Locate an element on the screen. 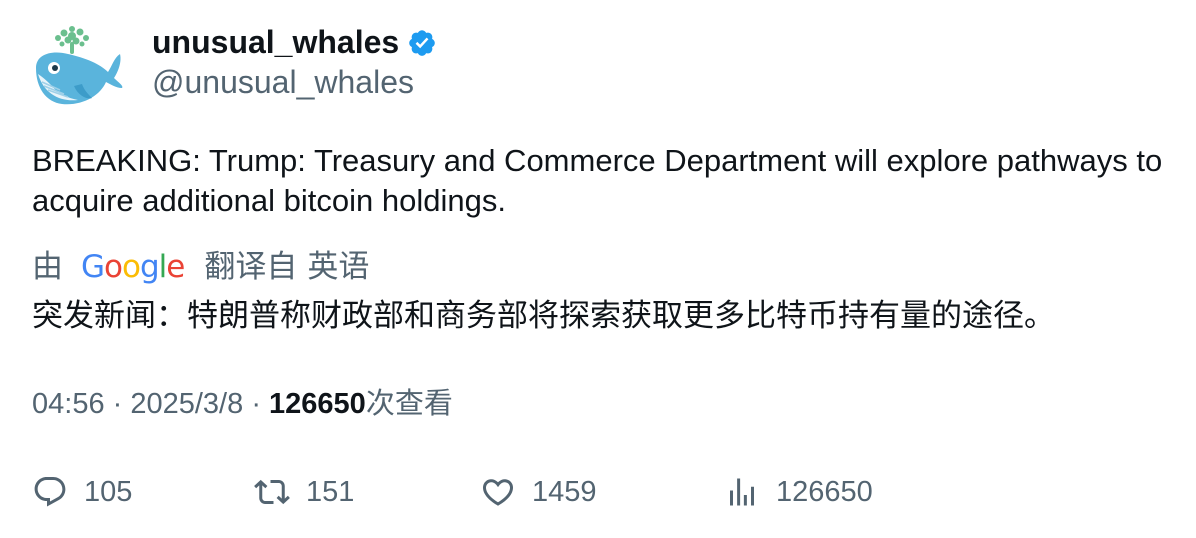 The image size is (1196, 538). retweet-button: 151 is located at coordinates (304, 492).